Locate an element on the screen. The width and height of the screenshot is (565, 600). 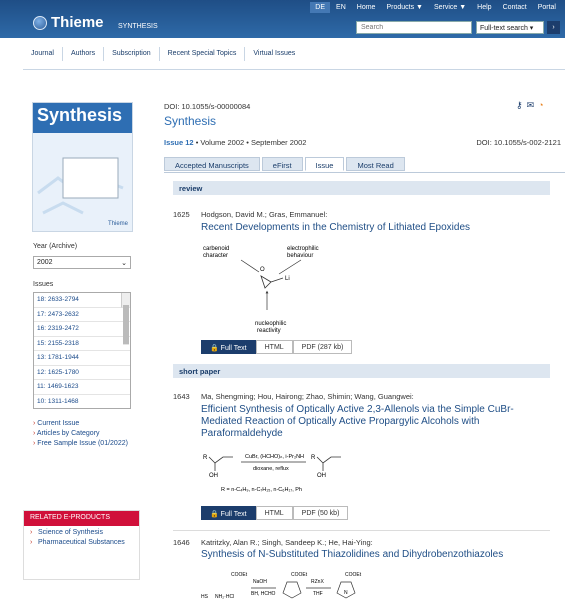
year-label: Year (Archive) is located at coordinates (55, 246).